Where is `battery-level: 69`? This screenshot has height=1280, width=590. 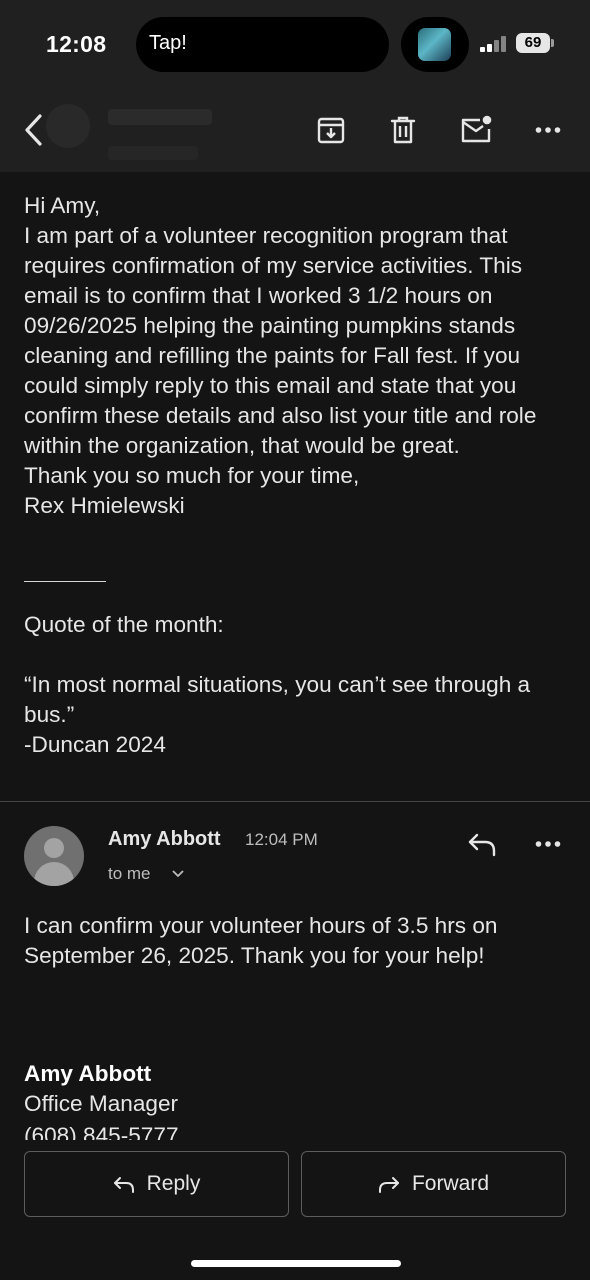
battery-level: 69 is located at coordinates (533, 43).